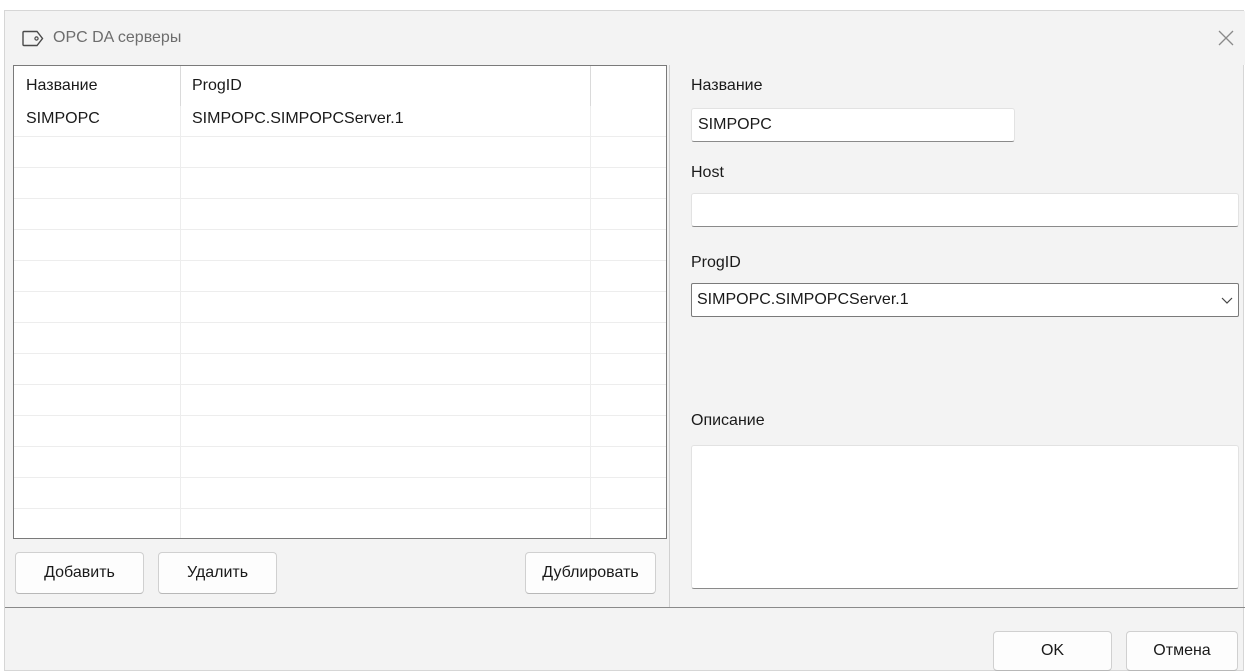 The height and width of the screenshot is (671, 1246). What do you see at coordinates (625, 38) in the screenshot?
I see `title-bar: OPC DA серверы` at bounding box center [625, 38].